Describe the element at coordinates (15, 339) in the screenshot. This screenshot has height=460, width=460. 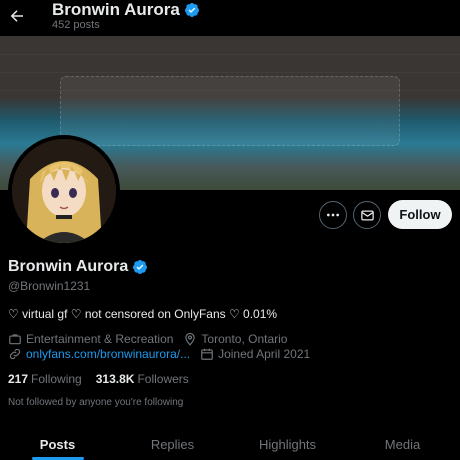
I see `briefcase-icon` at that location.